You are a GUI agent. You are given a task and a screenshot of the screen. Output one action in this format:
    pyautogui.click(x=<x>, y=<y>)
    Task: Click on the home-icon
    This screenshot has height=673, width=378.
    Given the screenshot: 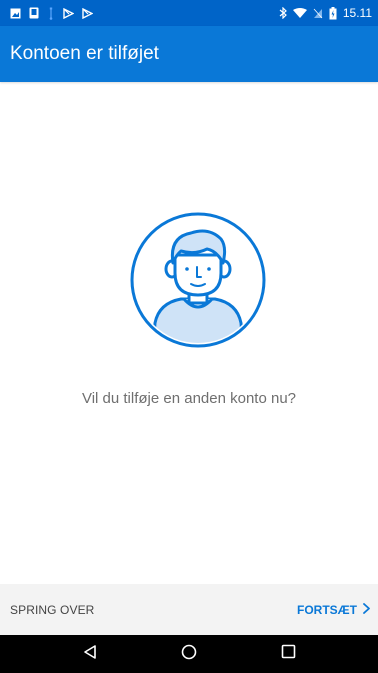 What is the action you would take?
    pyautogui.click(x=189, y=654)
    